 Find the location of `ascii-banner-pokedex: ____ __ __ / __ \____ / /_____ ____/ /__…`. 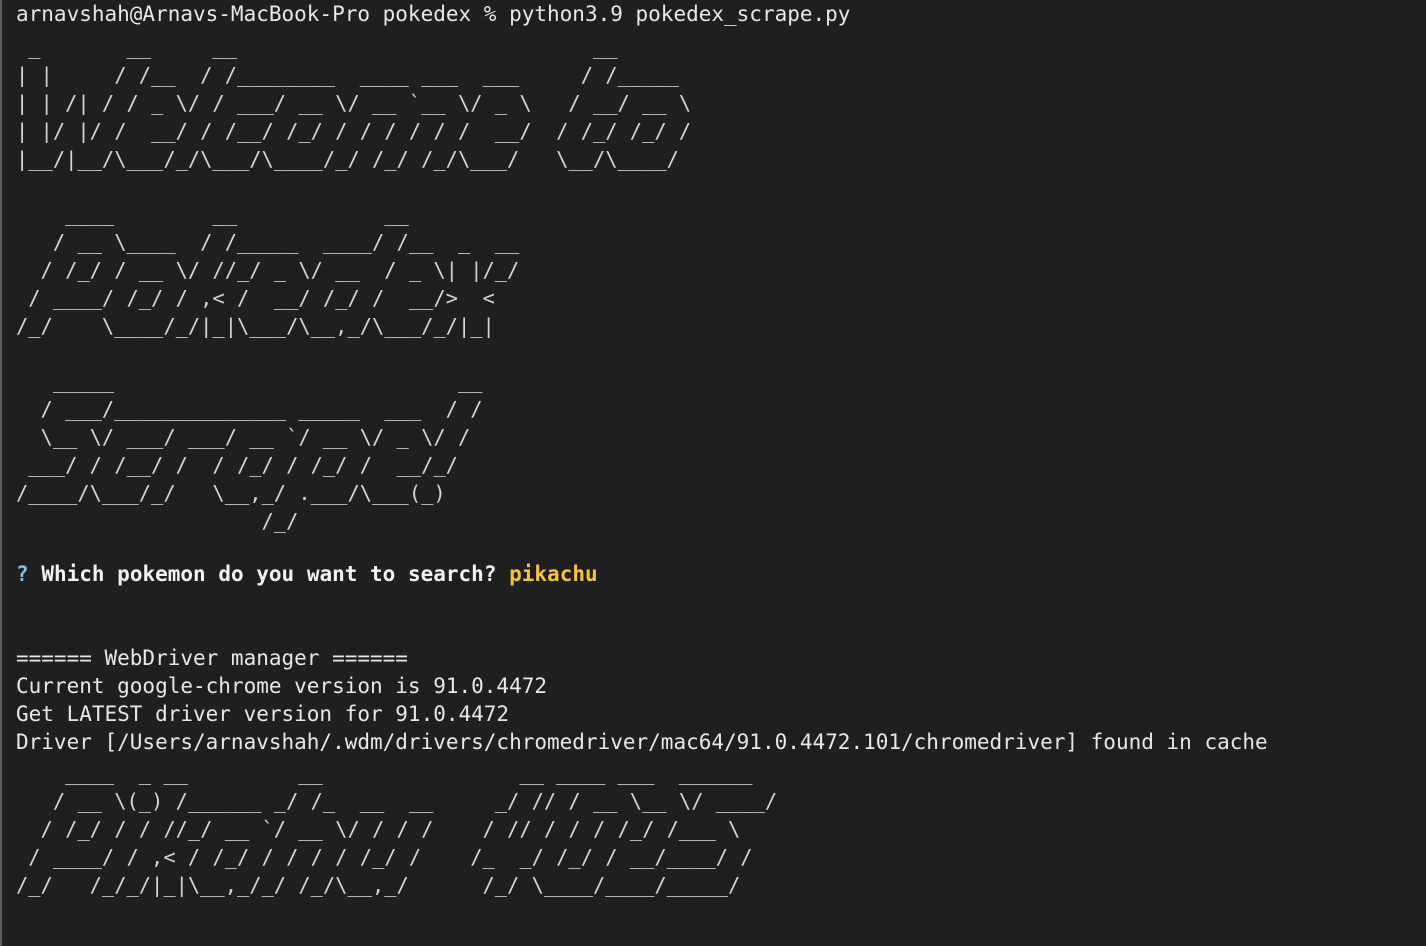

ascii-banner-pokedex: ____ __ __ / __ \____ / /_____ ____/ /__… is located at coordinates (268, 270).